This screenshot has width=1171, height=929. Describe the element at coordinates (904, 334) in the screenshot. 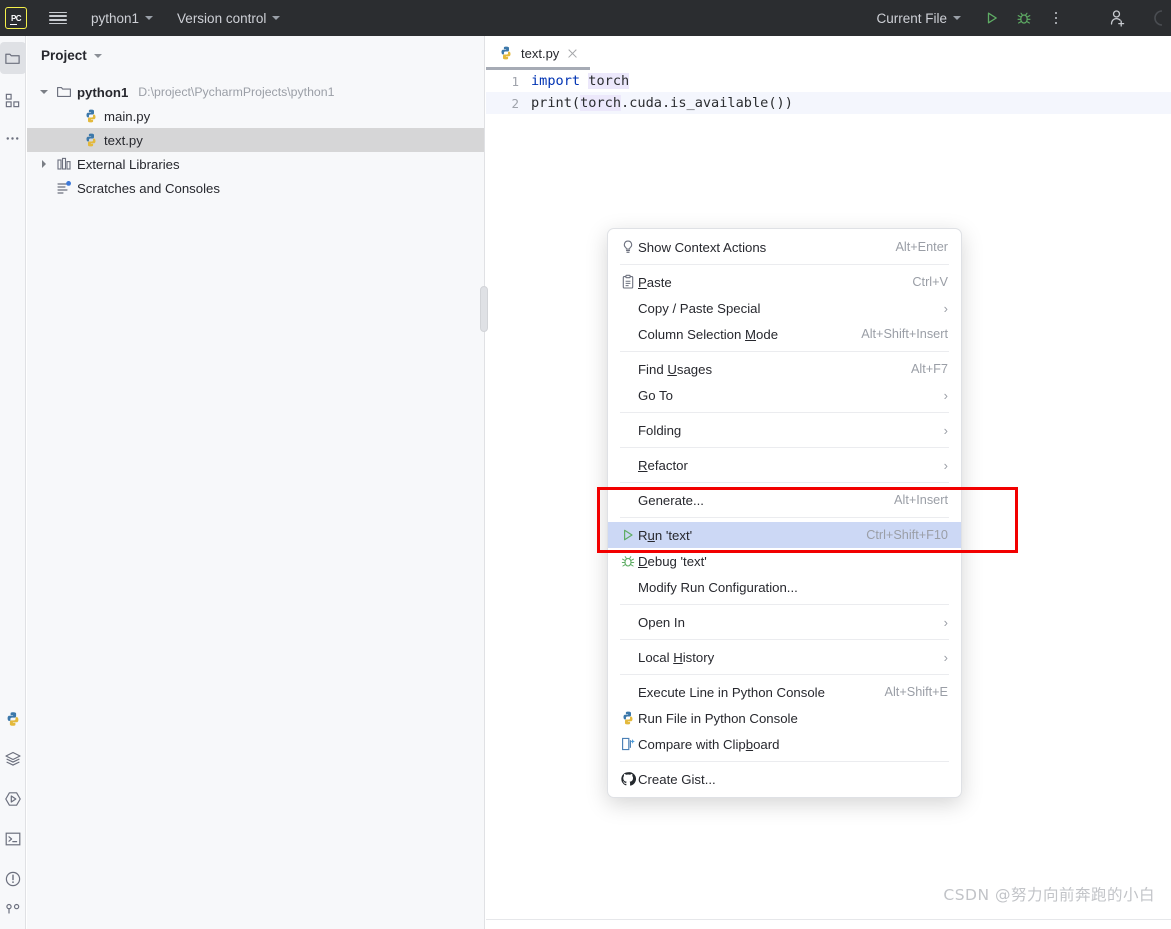

I see `menu-item-shortcut: Alt+Shift+Insert` at that location.